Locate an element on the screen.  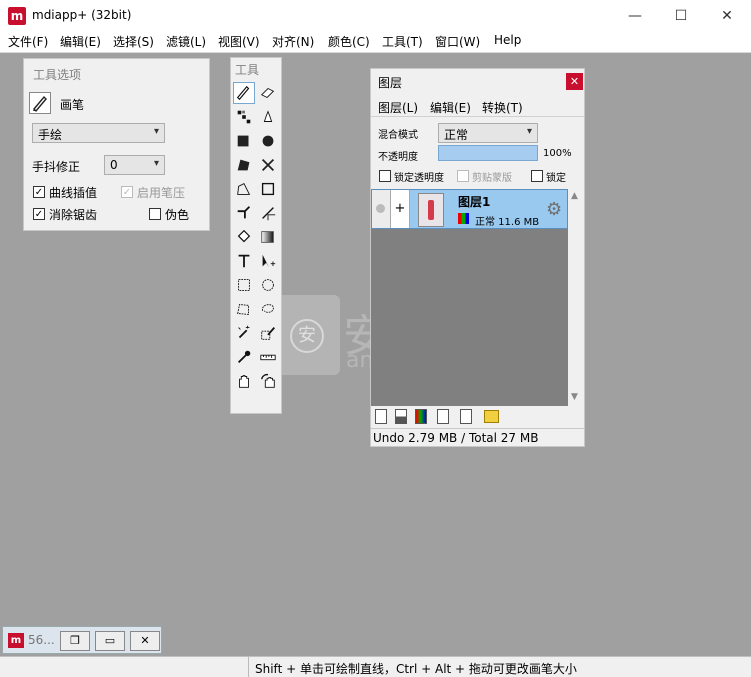
line-tool-icon is located at coordinates (268, 213).